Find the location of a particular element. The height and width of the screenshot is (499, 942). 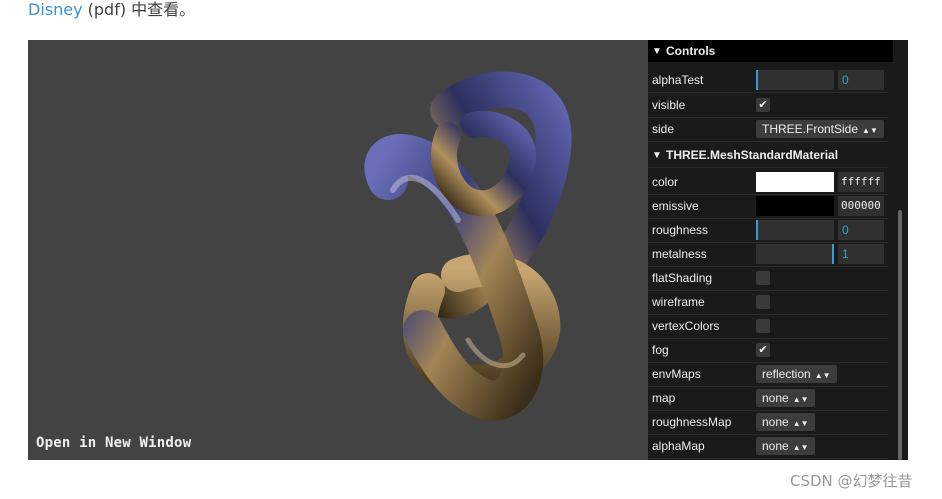

control-label: alphaTest is located at coordinates (678, 80).